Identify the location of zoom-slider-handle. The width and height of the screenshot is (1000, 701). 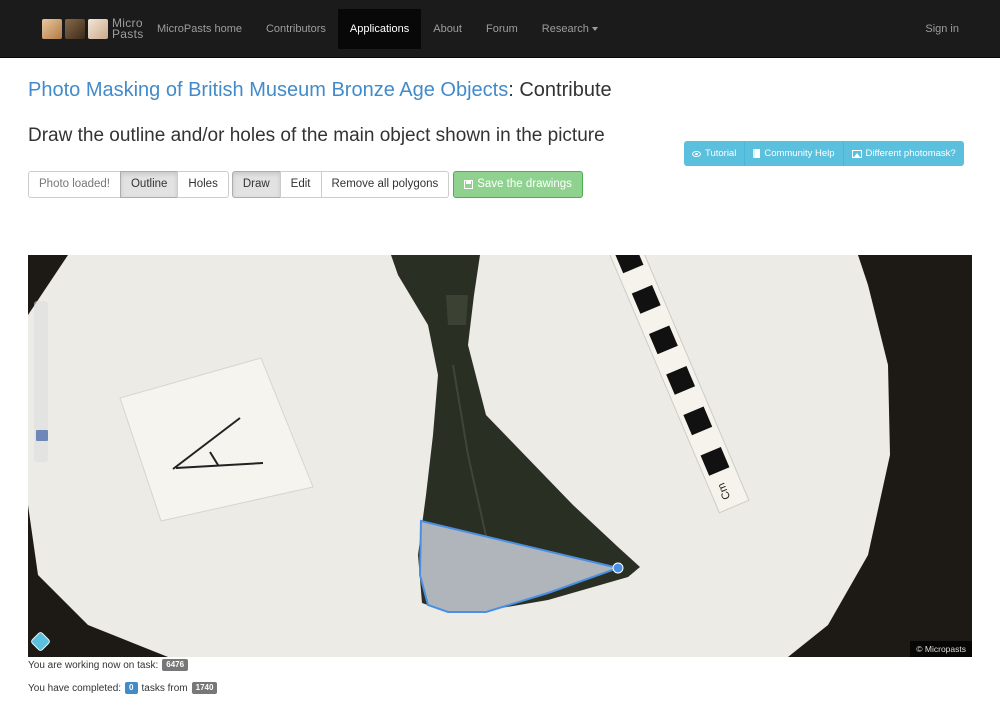
(42, 435).